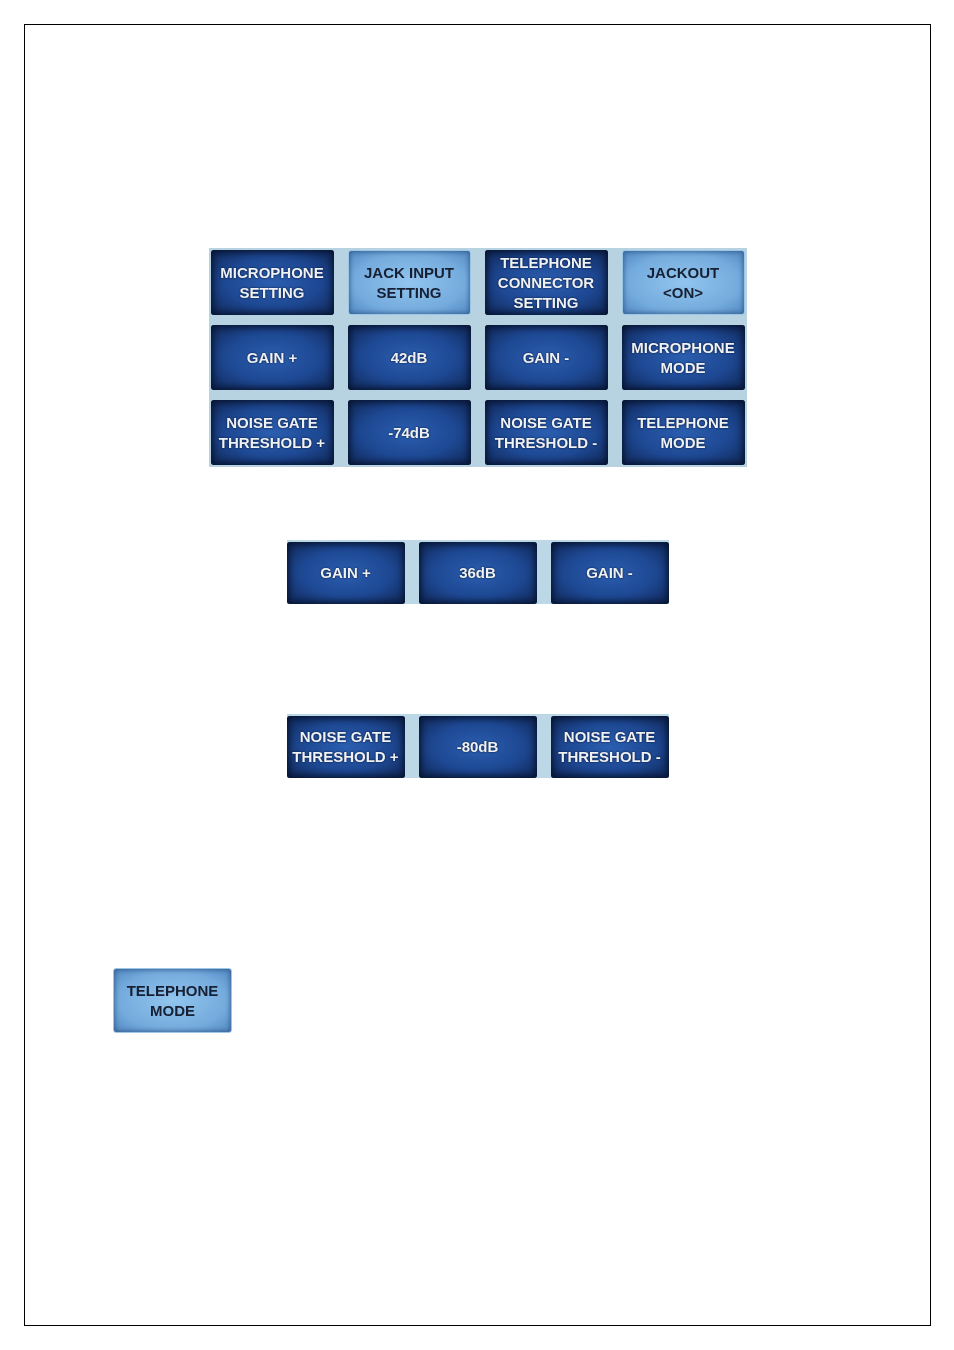  What do you see at coordinates (409, 282) in the screenshot?
I see `touch-button: JACK INPUT SETTING` at bounding box center [409, 282].